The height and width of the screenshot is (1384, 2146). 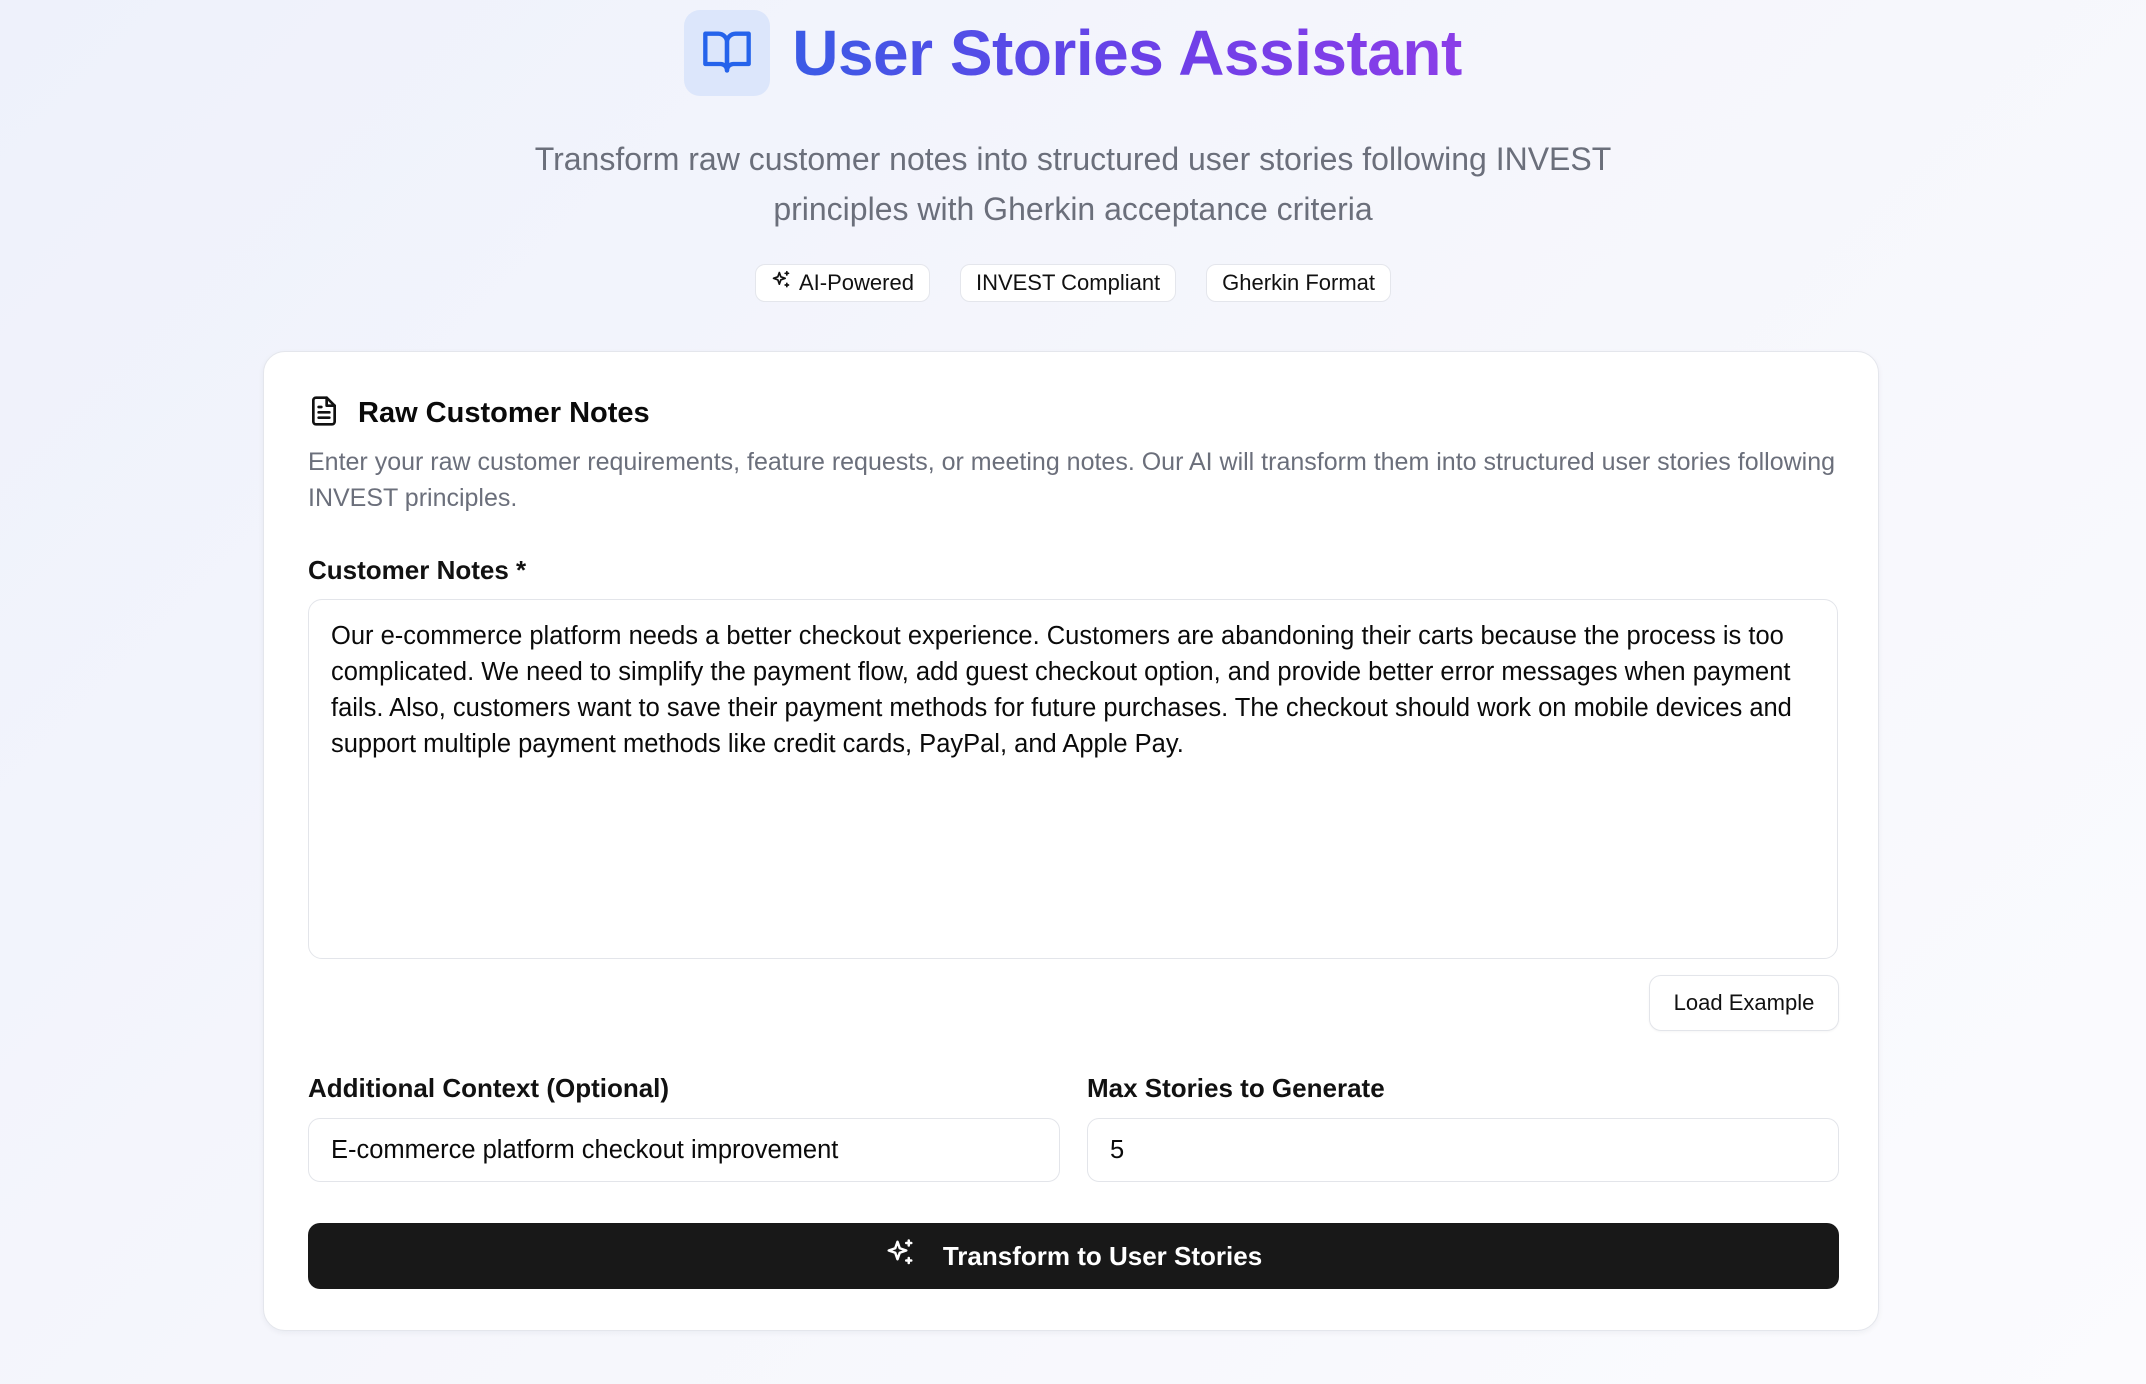 I want to click on page-title: User Stories Assistant, so click(x=1127, y=53).